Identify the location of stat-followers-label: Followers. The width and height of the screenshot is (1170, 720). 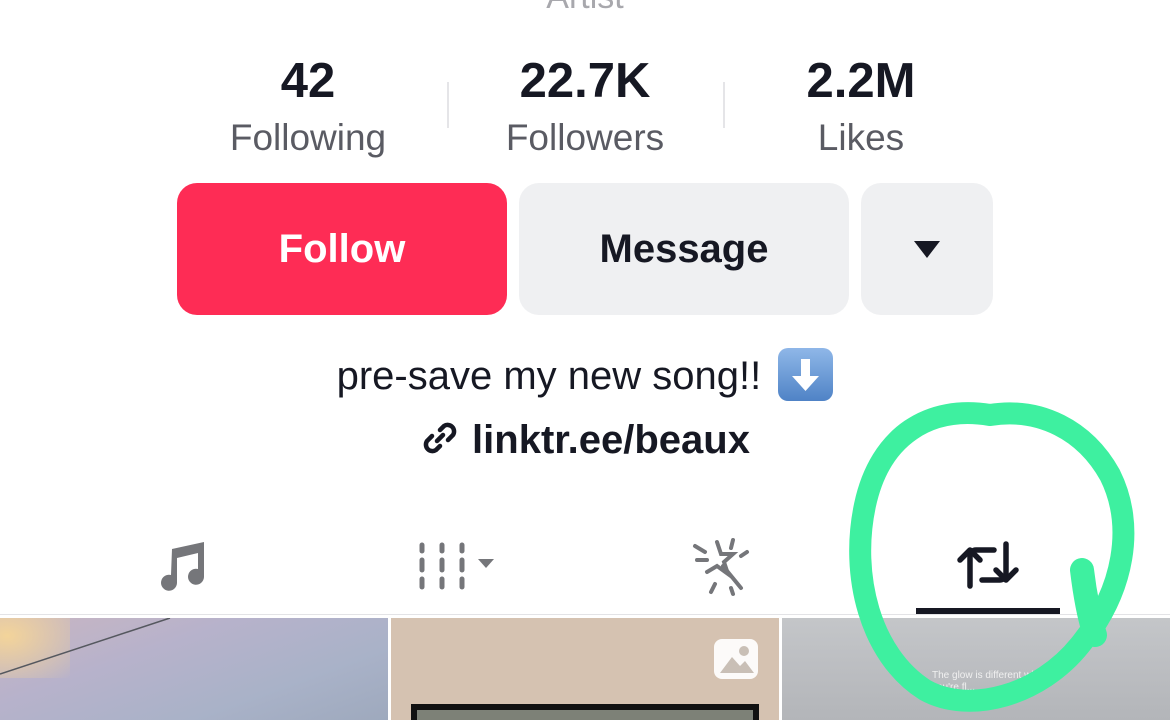
(585, 137).